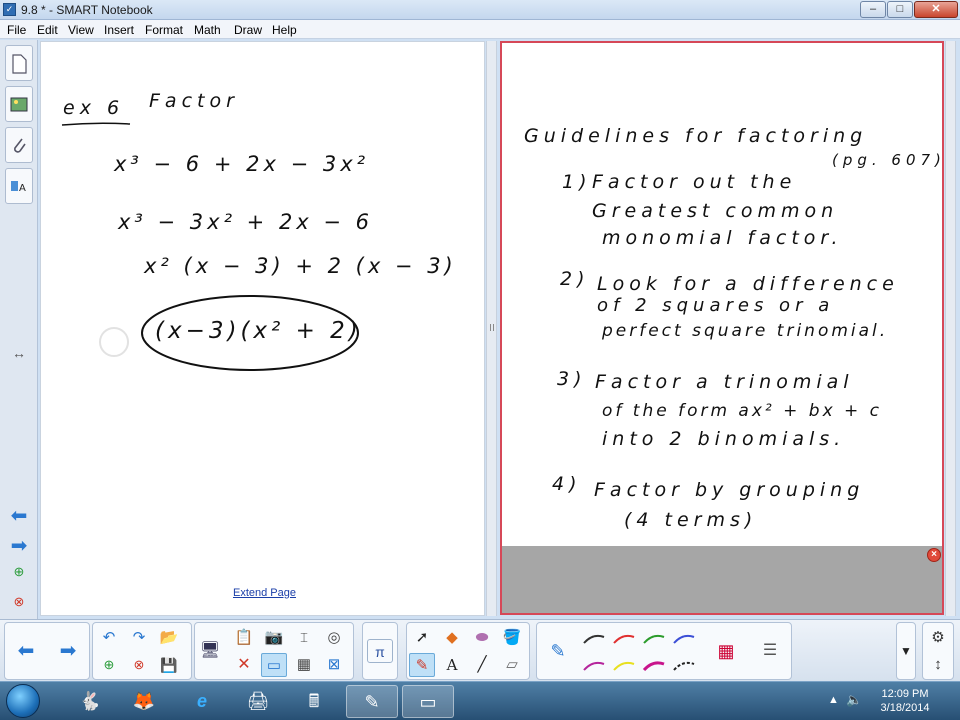 The image size is (960, 720). I want to click on math-group: π, so click(380, 651).